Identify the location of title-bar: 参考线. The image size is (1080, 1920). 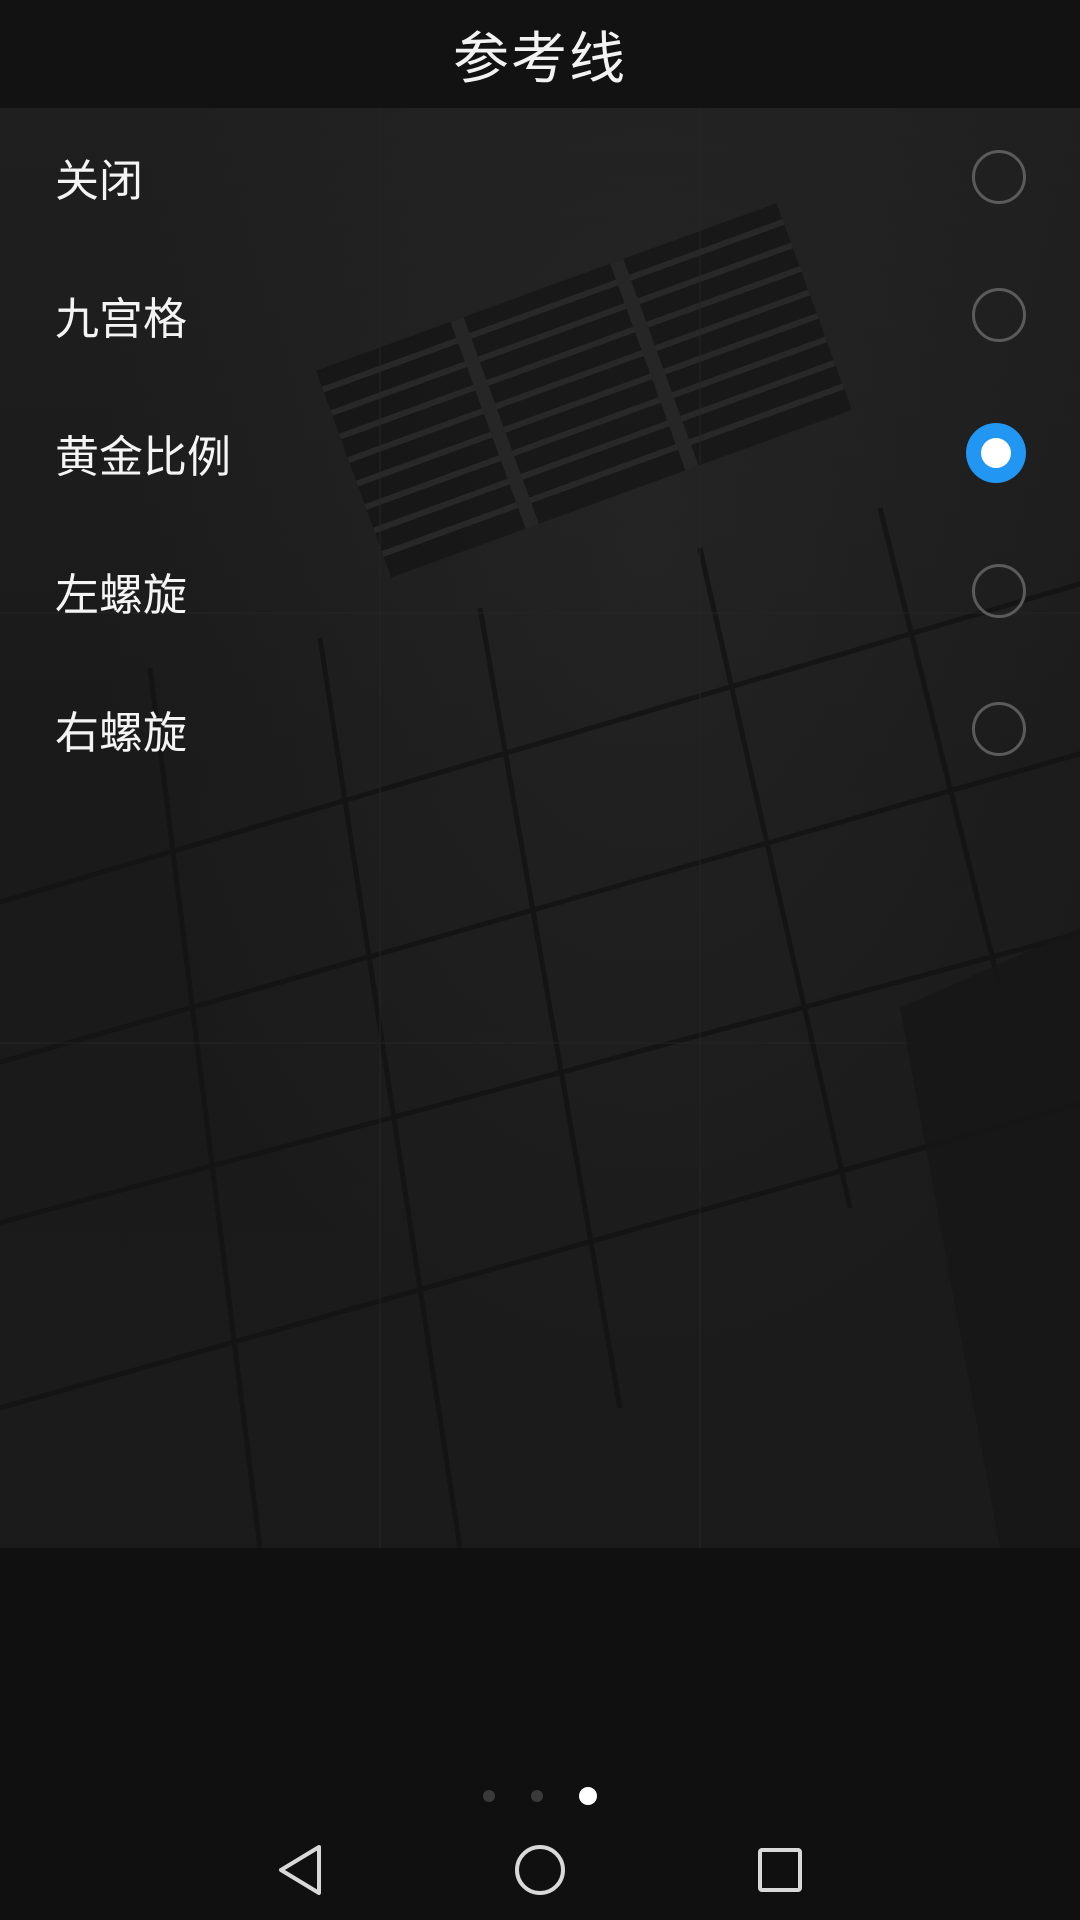
(540, 54).